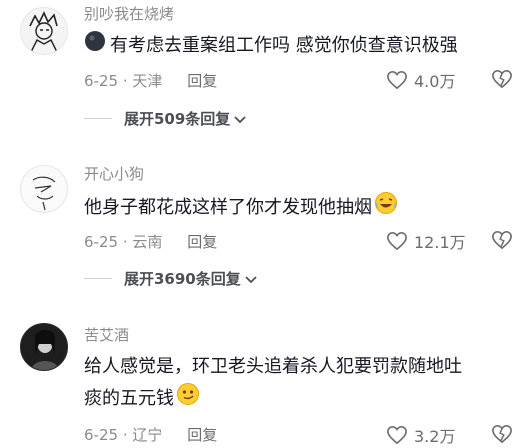 Image resolution: width=531 pixels, height=448 pixels. I want to click on comment-meta: 6-25 · 云南 回复, so click(150, 241).